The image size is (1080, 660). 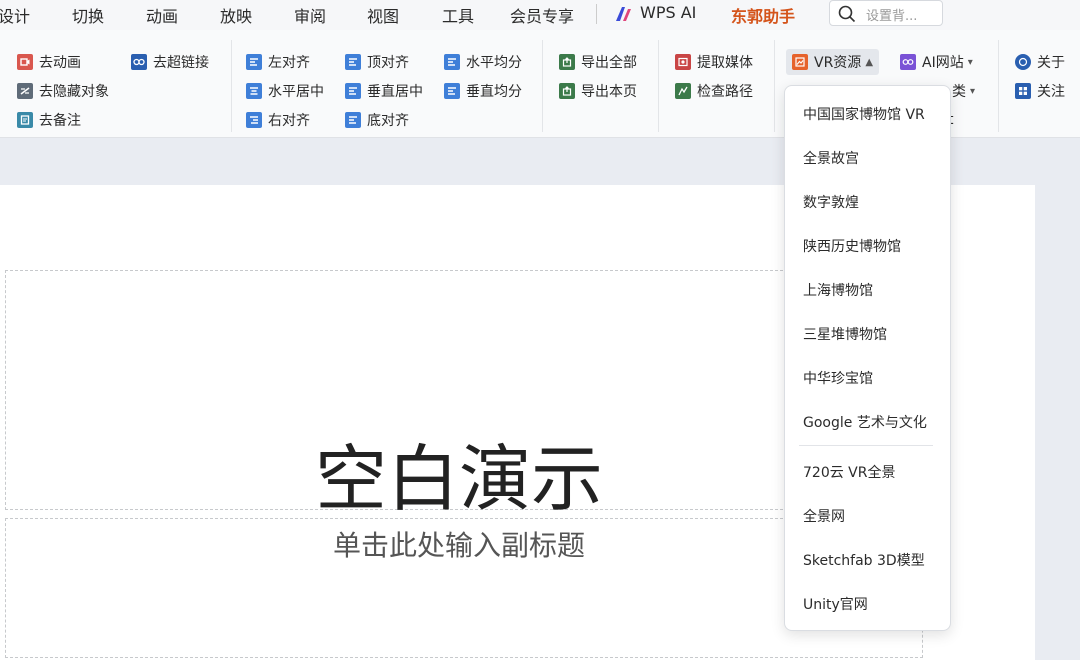 I want to click on tab-design: 设计, so click(x=15, y=15).